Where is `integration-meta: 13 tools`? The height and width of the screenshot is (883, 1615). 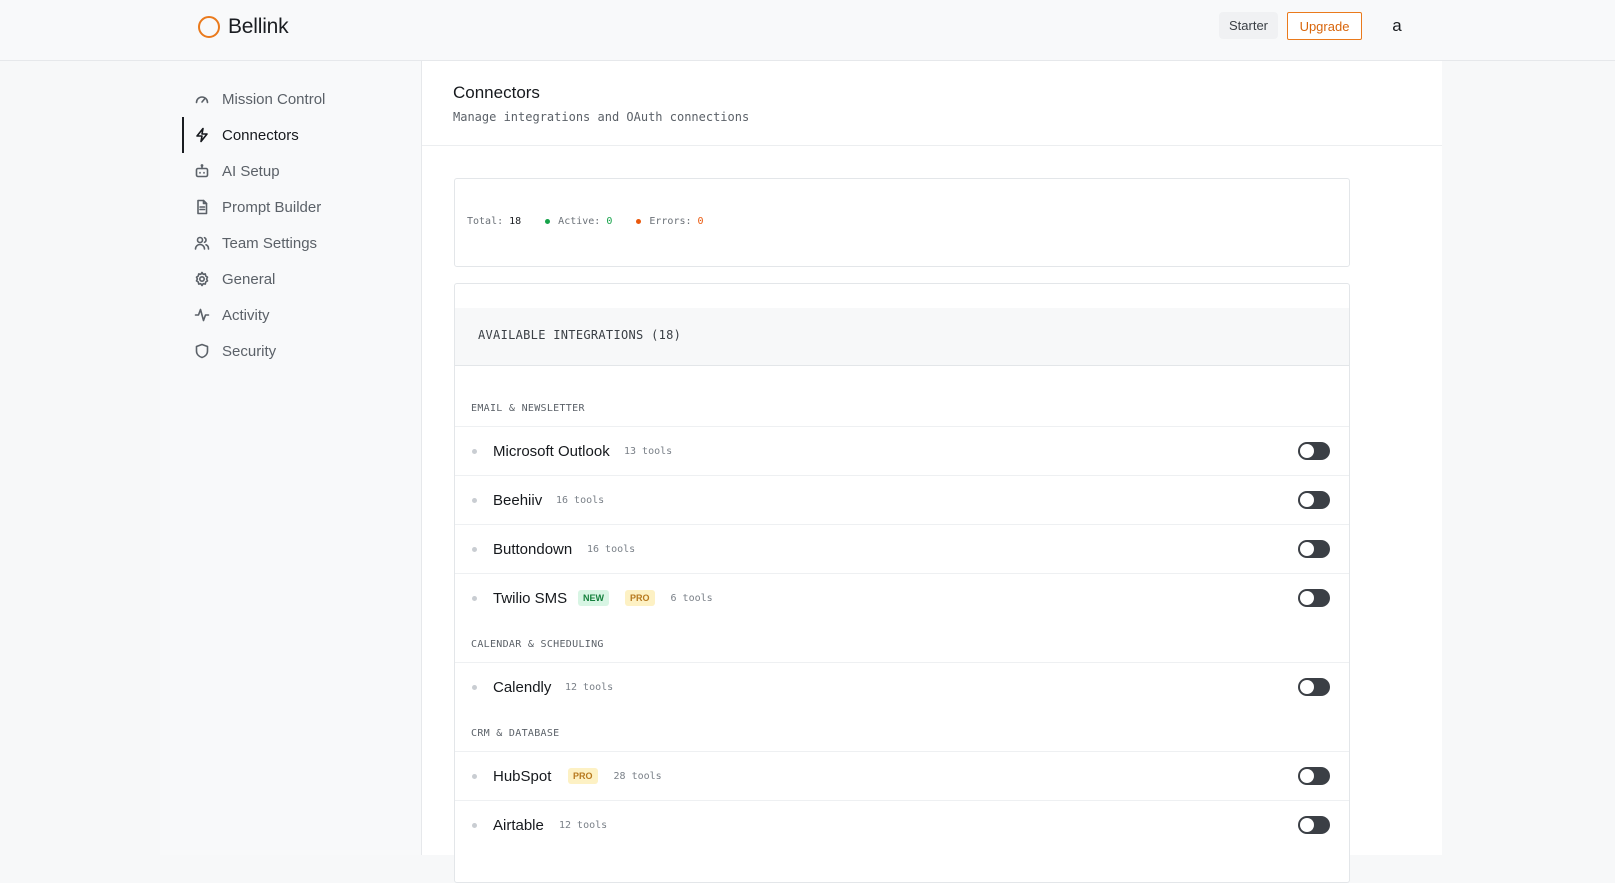 integration-meta: 13 tools is located at coordinates (648, 451).